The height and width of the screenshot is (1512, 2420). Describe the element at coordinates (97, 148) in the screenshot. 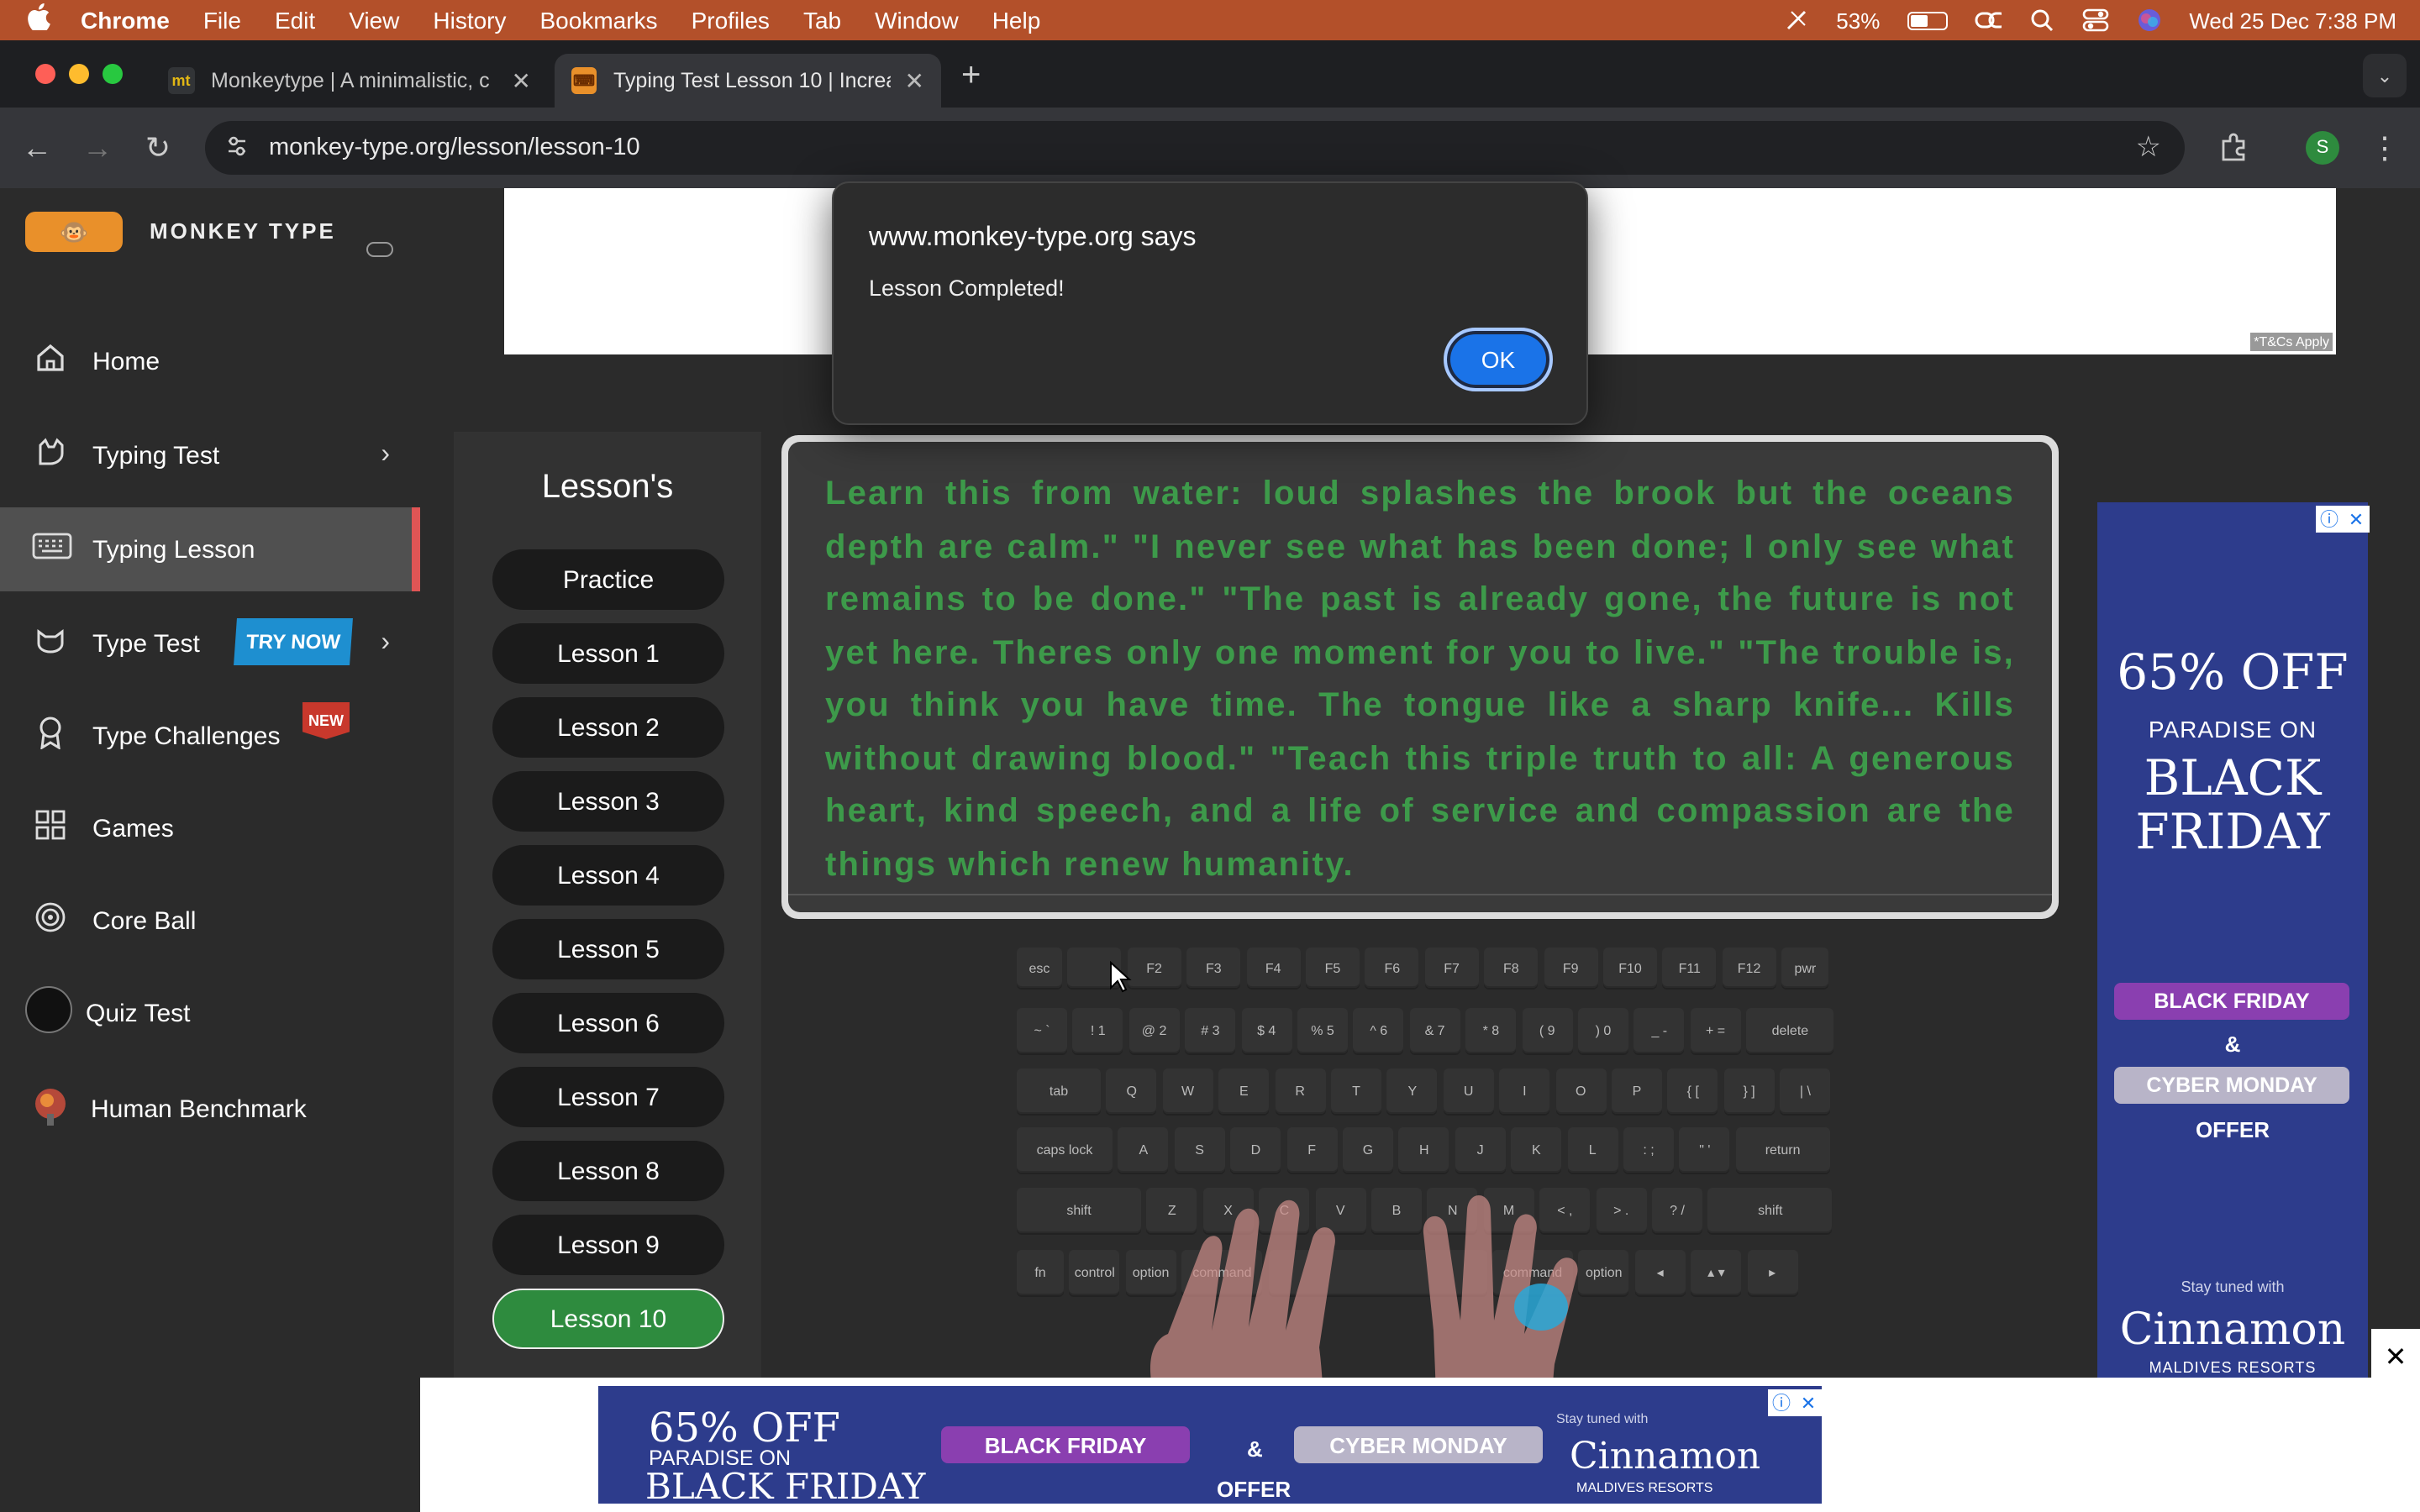

I see `forward-arrow-icon: →` at that location.